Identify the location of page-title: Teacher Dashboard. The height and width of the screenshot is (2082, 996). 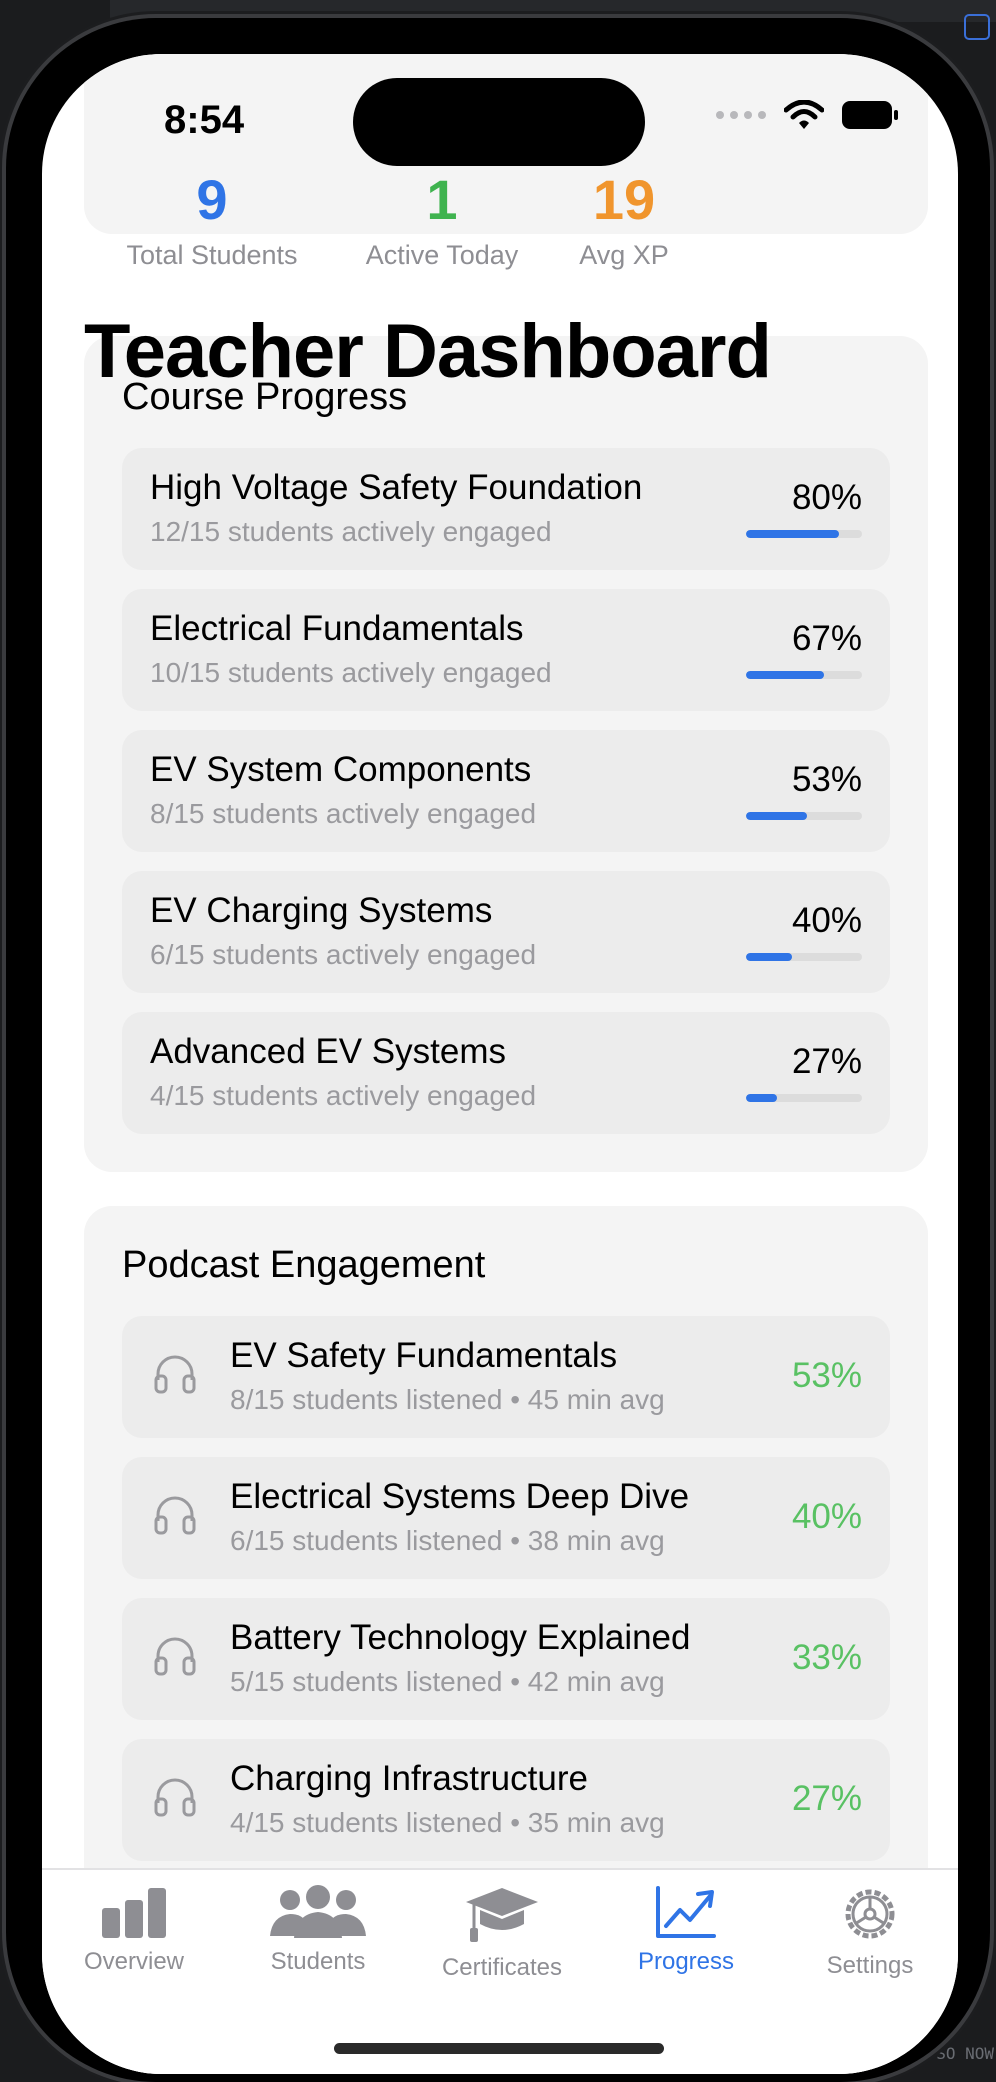
(428, 351).